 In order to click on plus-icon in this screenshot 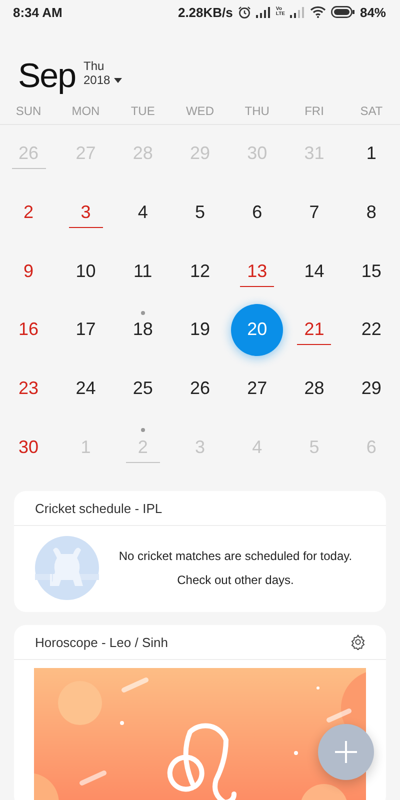, I will do `click(346, 752)`.